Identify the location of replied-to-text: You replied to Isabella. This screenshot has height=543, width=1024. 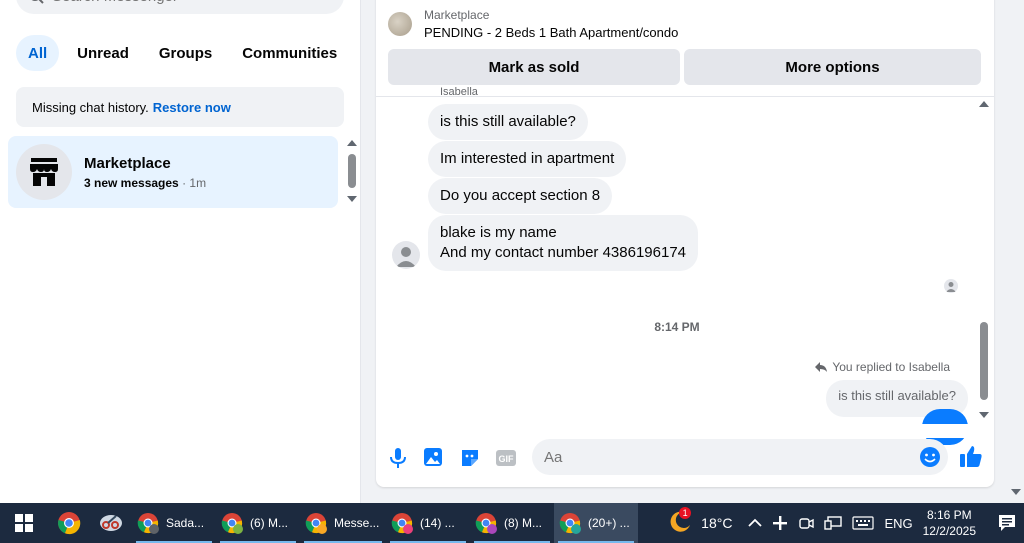
(891, 367).